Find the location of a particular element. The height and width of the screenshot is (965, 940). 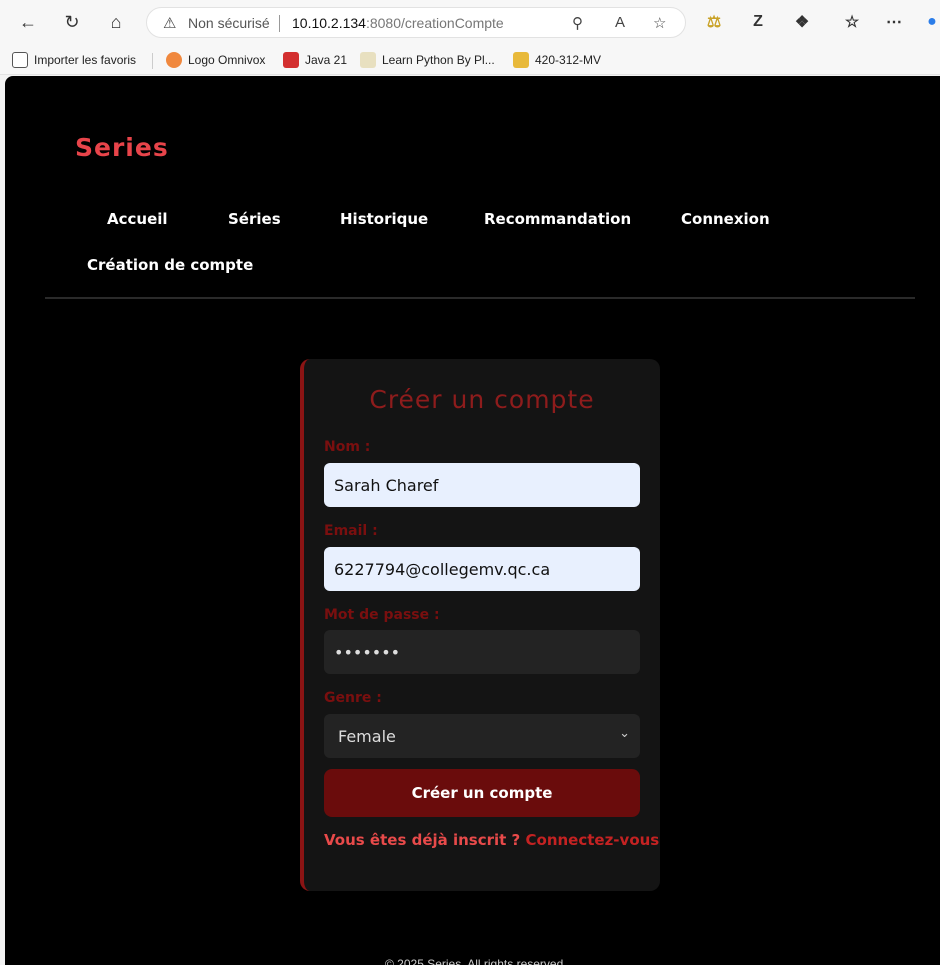

folder-icon is located at coordinates (521, 60).